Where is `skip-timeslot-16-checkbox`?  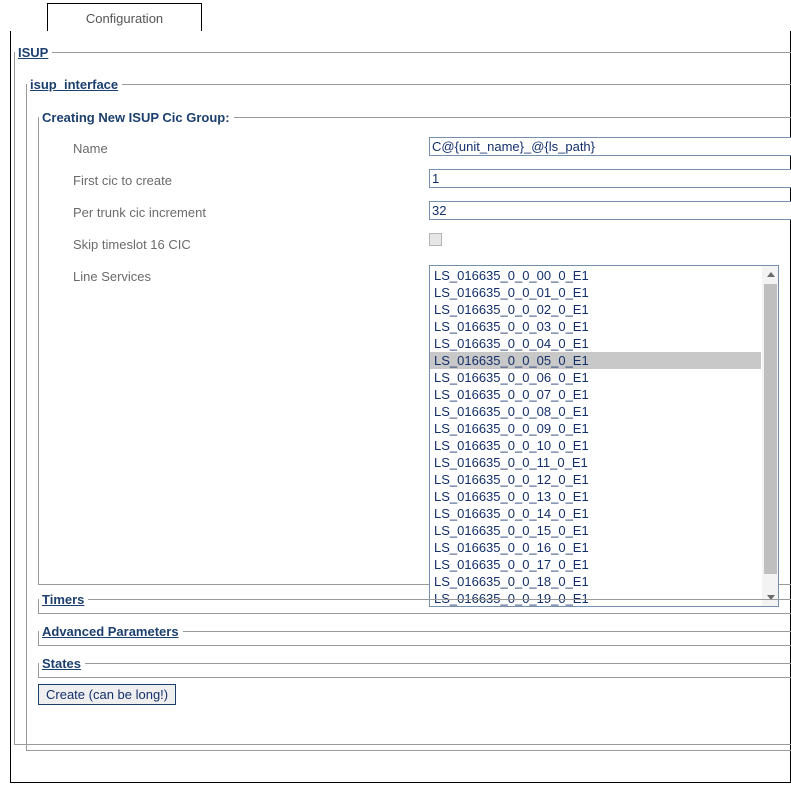 skip-timeslot-16-checkbox is located at coordinates (435, 239).